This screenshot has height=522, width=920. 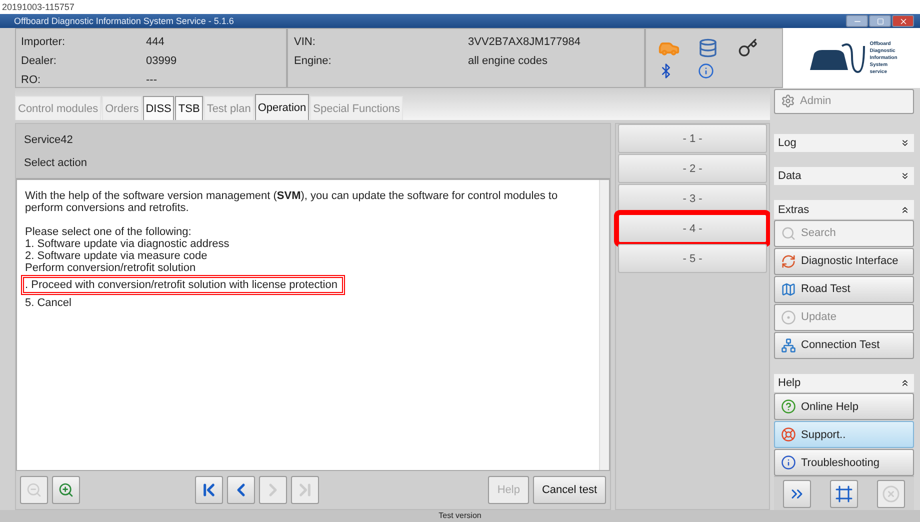 What do you see at coordinates (844, 383) in the screenshot?
I see `section-header: Help` at bounding box center [844, 383].